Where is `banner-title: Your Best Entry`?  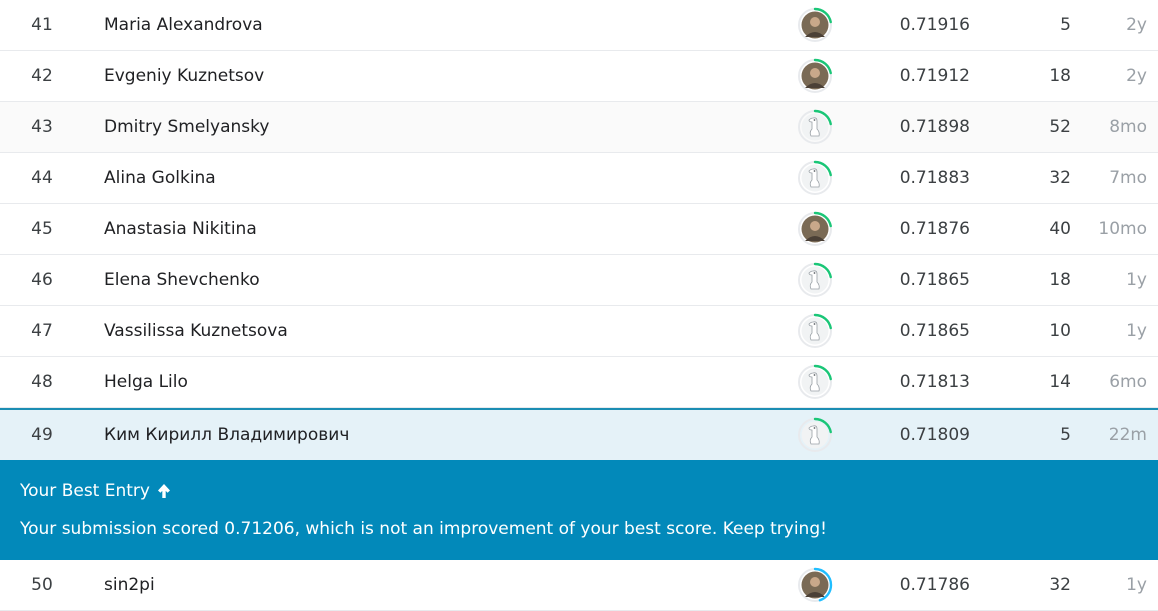 banner-title: Your Best Entry is located at coordinates (85, 491).